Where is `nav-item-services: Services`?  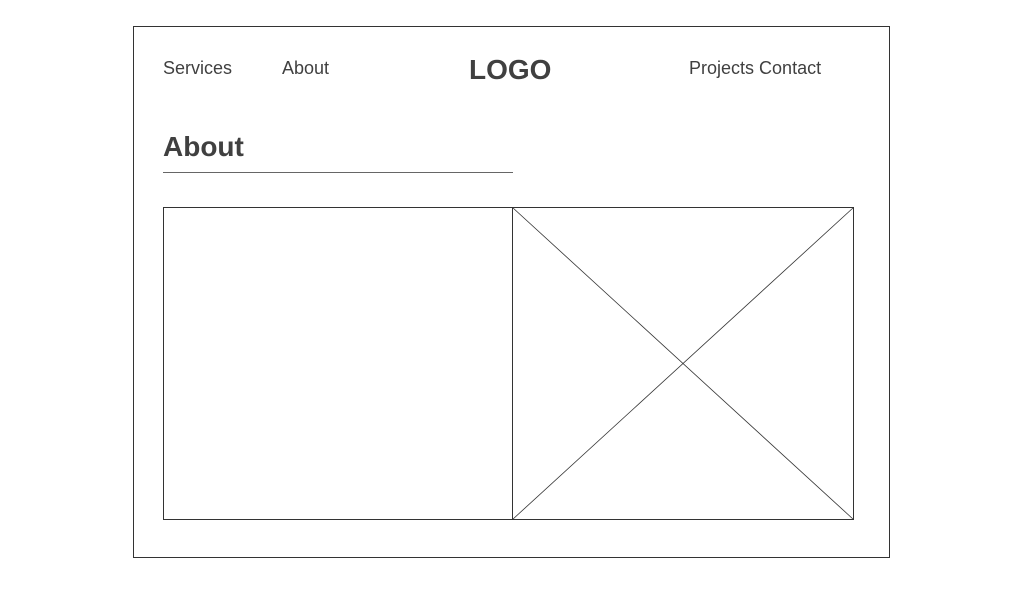 nav-item-services: Services is located at coordinates (197, 68).